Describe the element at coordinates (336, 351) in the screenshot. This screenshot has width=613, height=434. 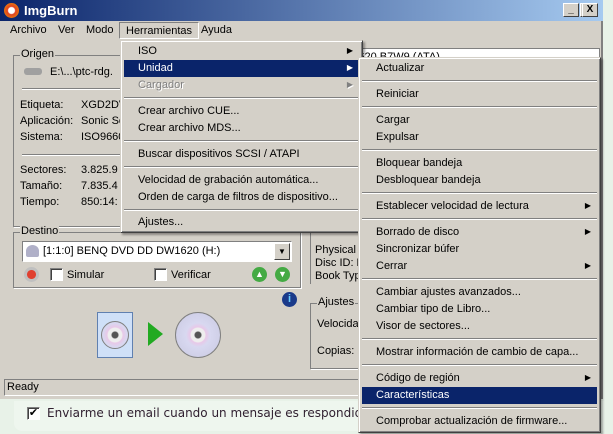
I see `copias-label: Copias:` at that location.